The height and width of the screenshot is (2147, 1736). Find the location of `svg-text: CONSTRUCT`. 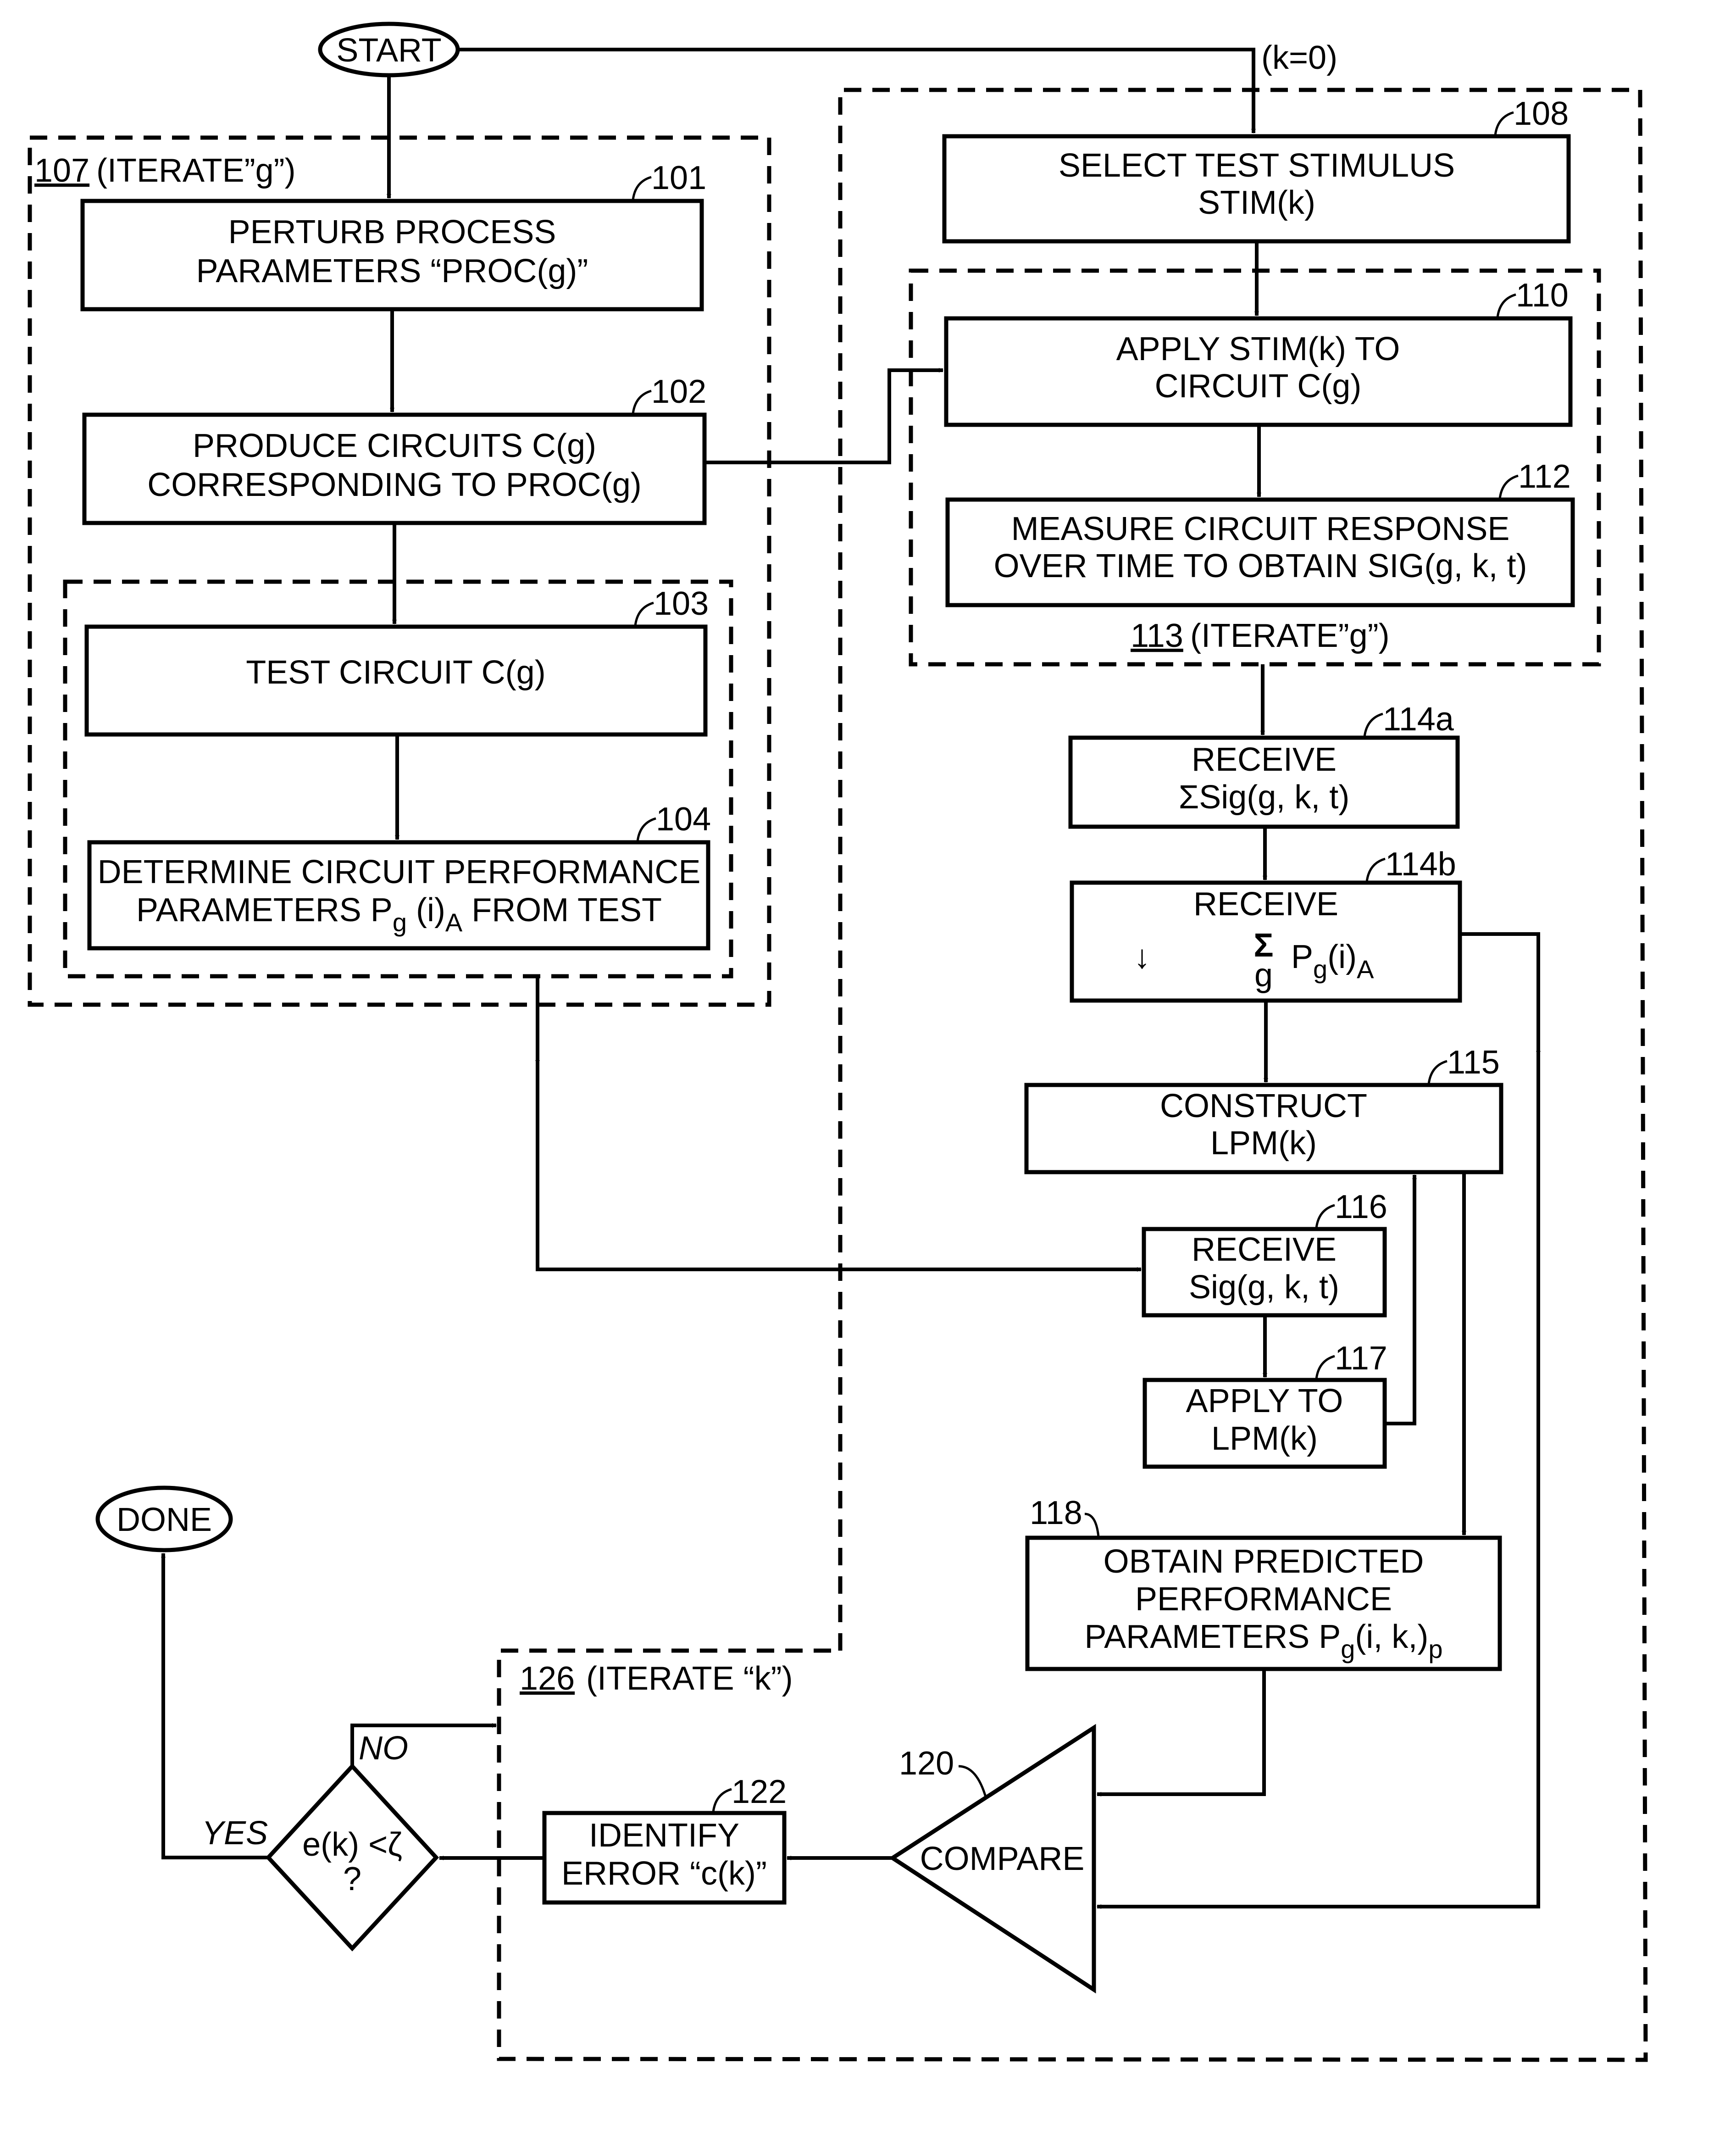

svg-text: CONSTRUCT is located at coordinates (1263, 1106).